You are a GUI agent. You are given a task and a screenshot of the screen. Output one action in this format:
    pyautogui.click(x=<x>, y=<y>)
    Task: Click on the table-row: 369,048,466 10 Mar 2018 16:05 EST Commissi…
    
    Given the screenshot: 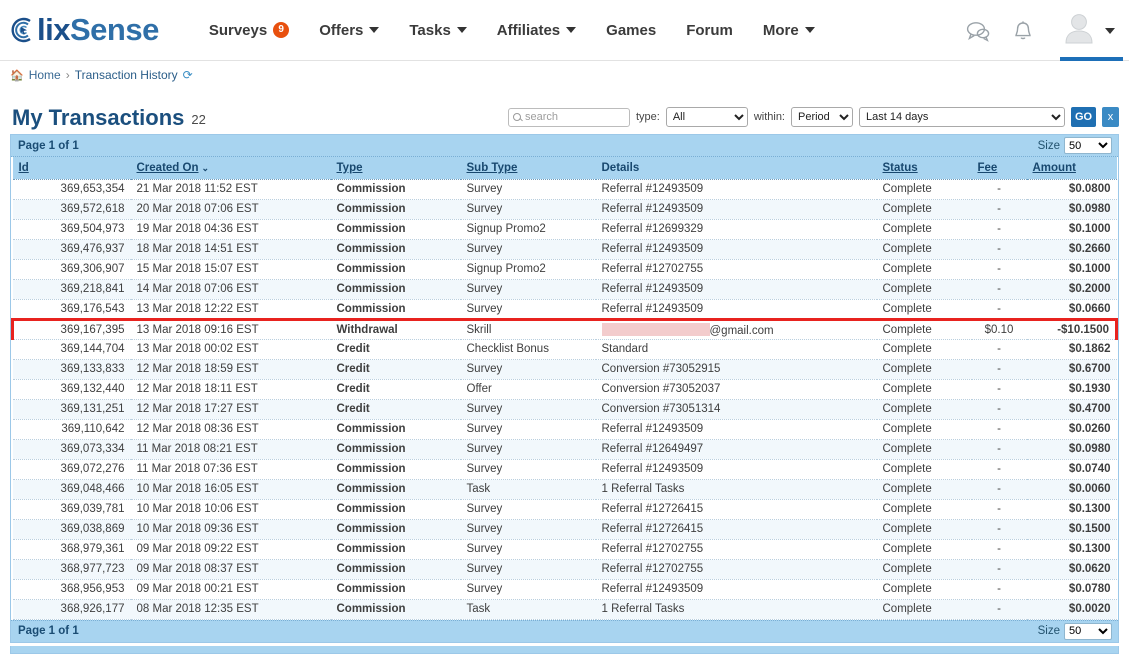 What is the action you would take?
    pyautogui.click(x=564, y=489)
    